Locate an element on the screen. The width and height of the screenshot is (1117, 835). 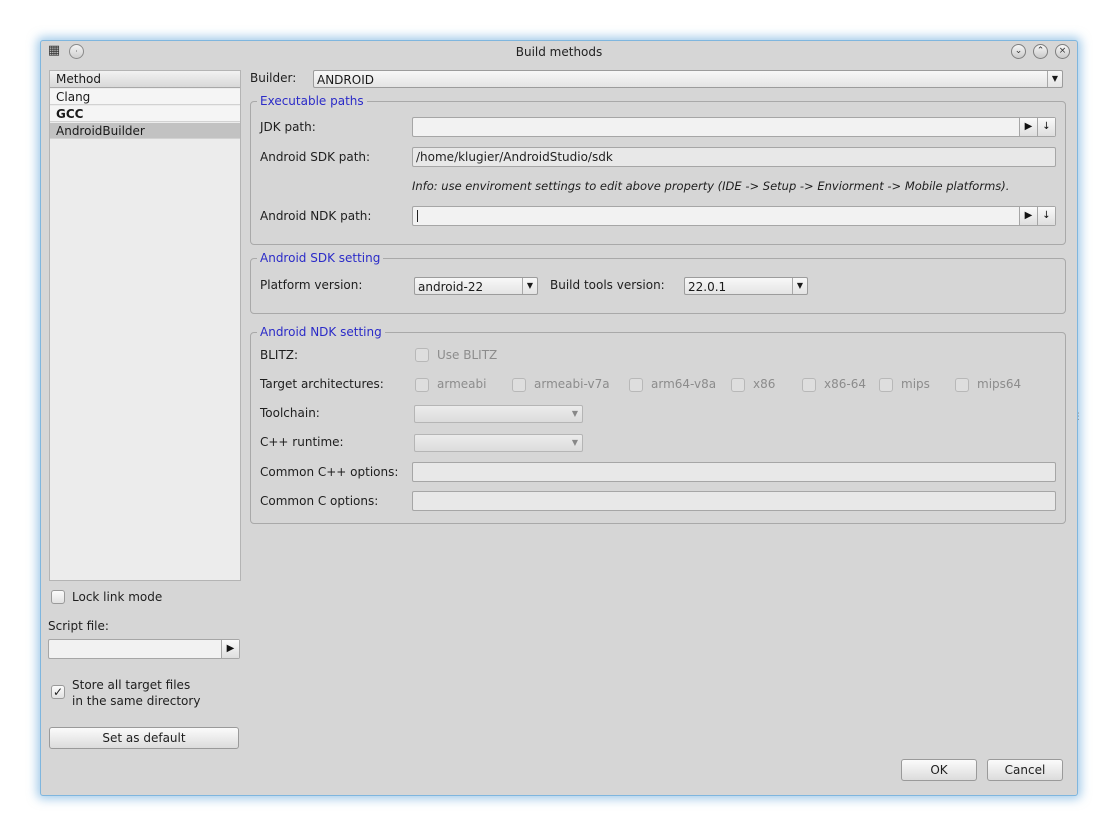
store-files-checkbox: ✓ is located at coordinates (58, 692).